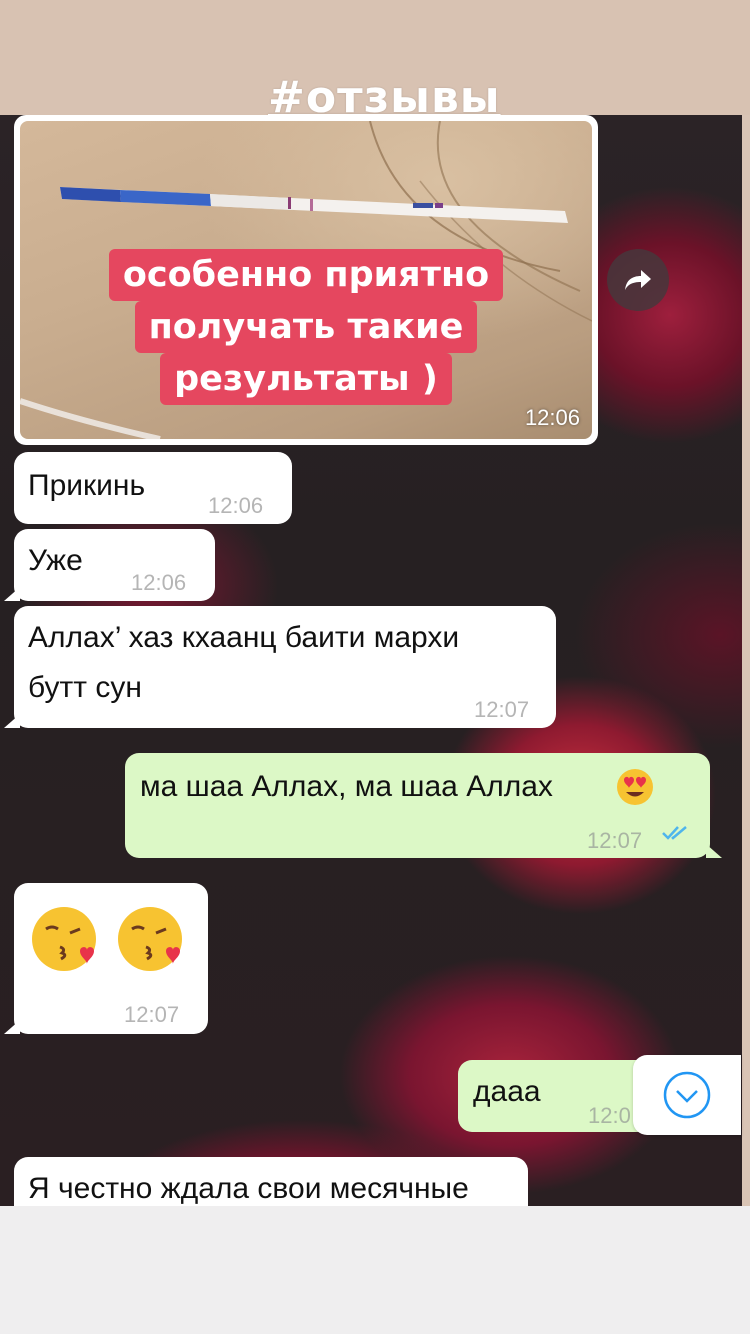 The height and width of the screenshot is (1334, 750). Describe the element at coordinates (109, 565) in the screenshot. I see `message-bubble: Уже 12:06` at that location.